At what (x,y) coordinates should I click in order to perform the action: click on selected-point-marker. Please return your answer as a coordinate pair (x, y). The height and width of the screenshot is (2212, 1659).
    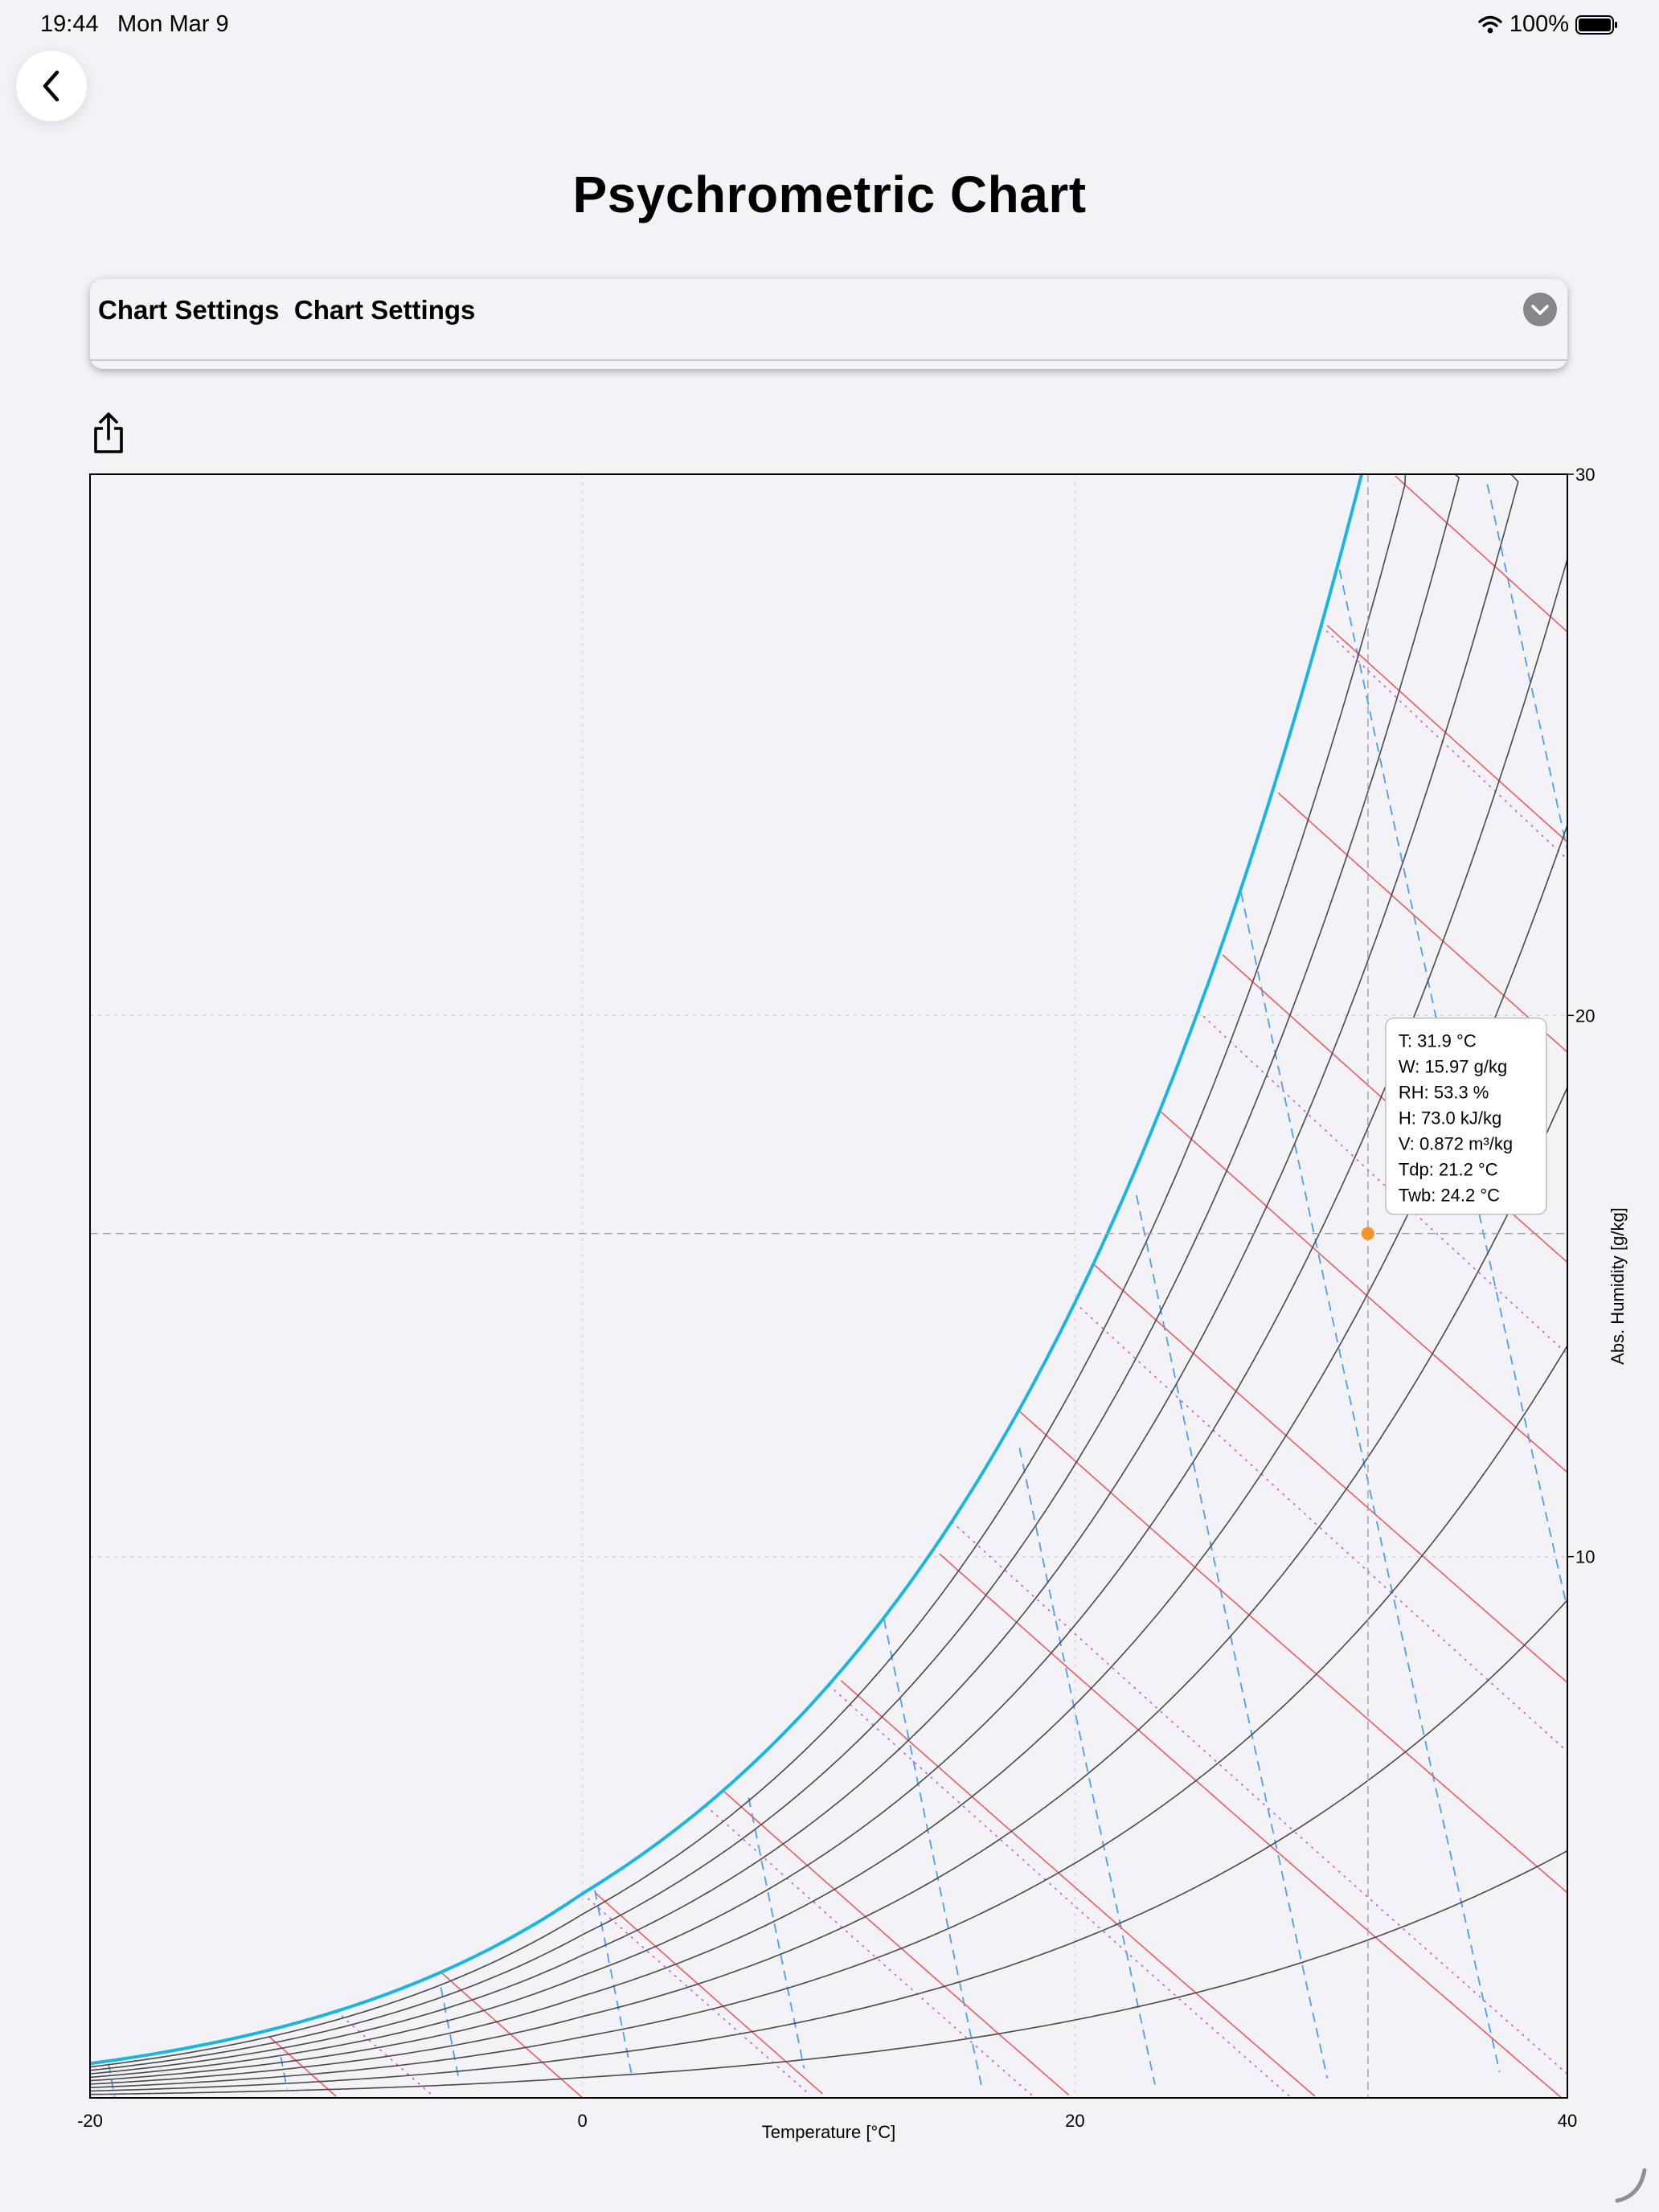
    Looking at the image, I should click on (1367, 1233).